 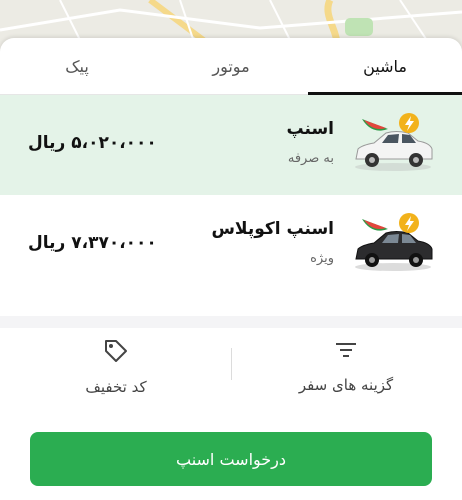 I want to click on ride-option-description: ویژه, so click(x=322, y=258).